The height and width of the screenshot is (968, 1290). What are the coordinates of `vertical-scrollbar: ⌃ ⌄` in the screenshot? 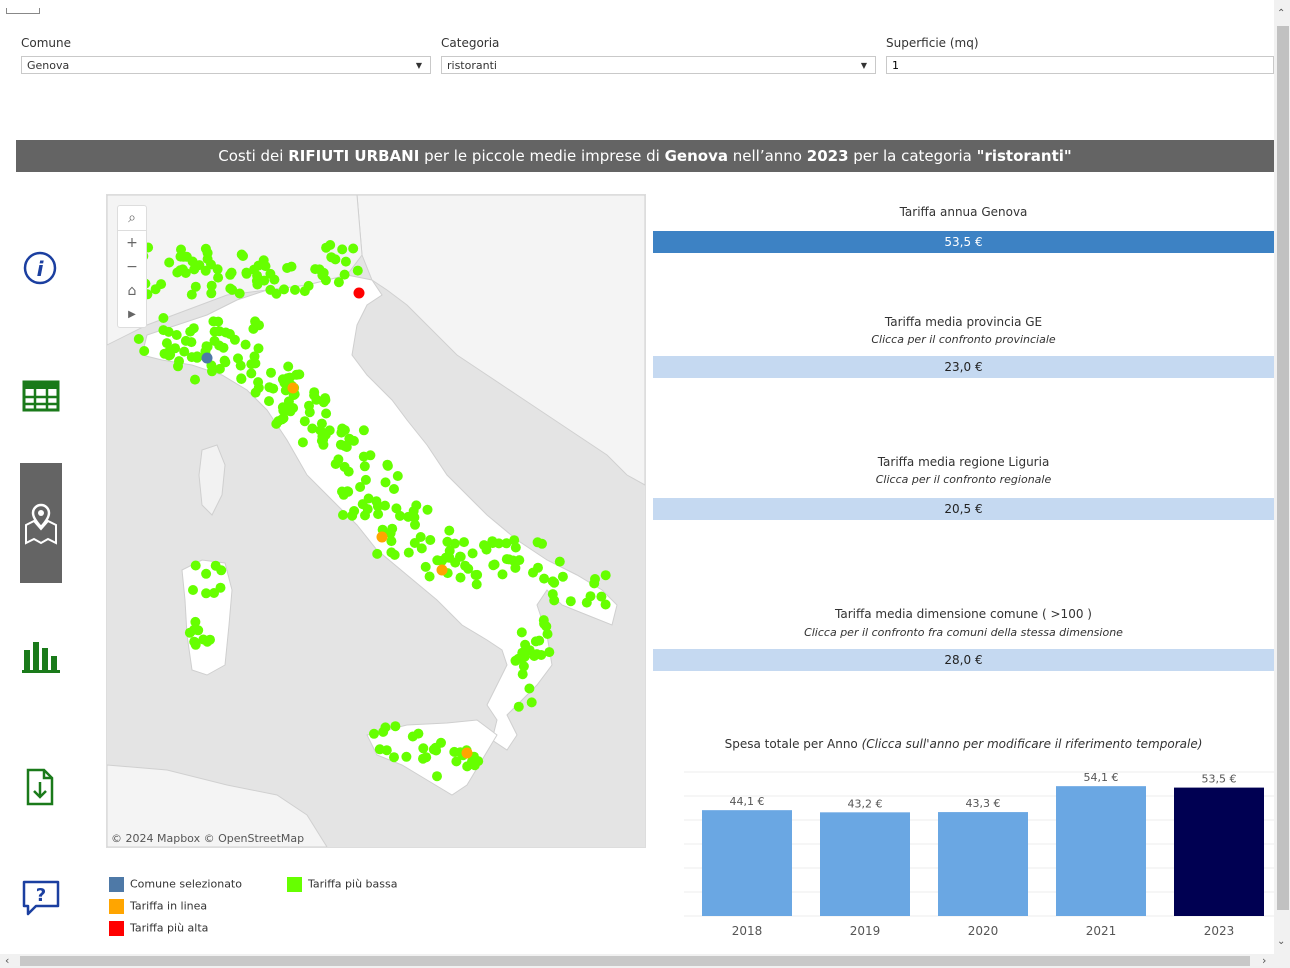 It's located at (1282, 484).